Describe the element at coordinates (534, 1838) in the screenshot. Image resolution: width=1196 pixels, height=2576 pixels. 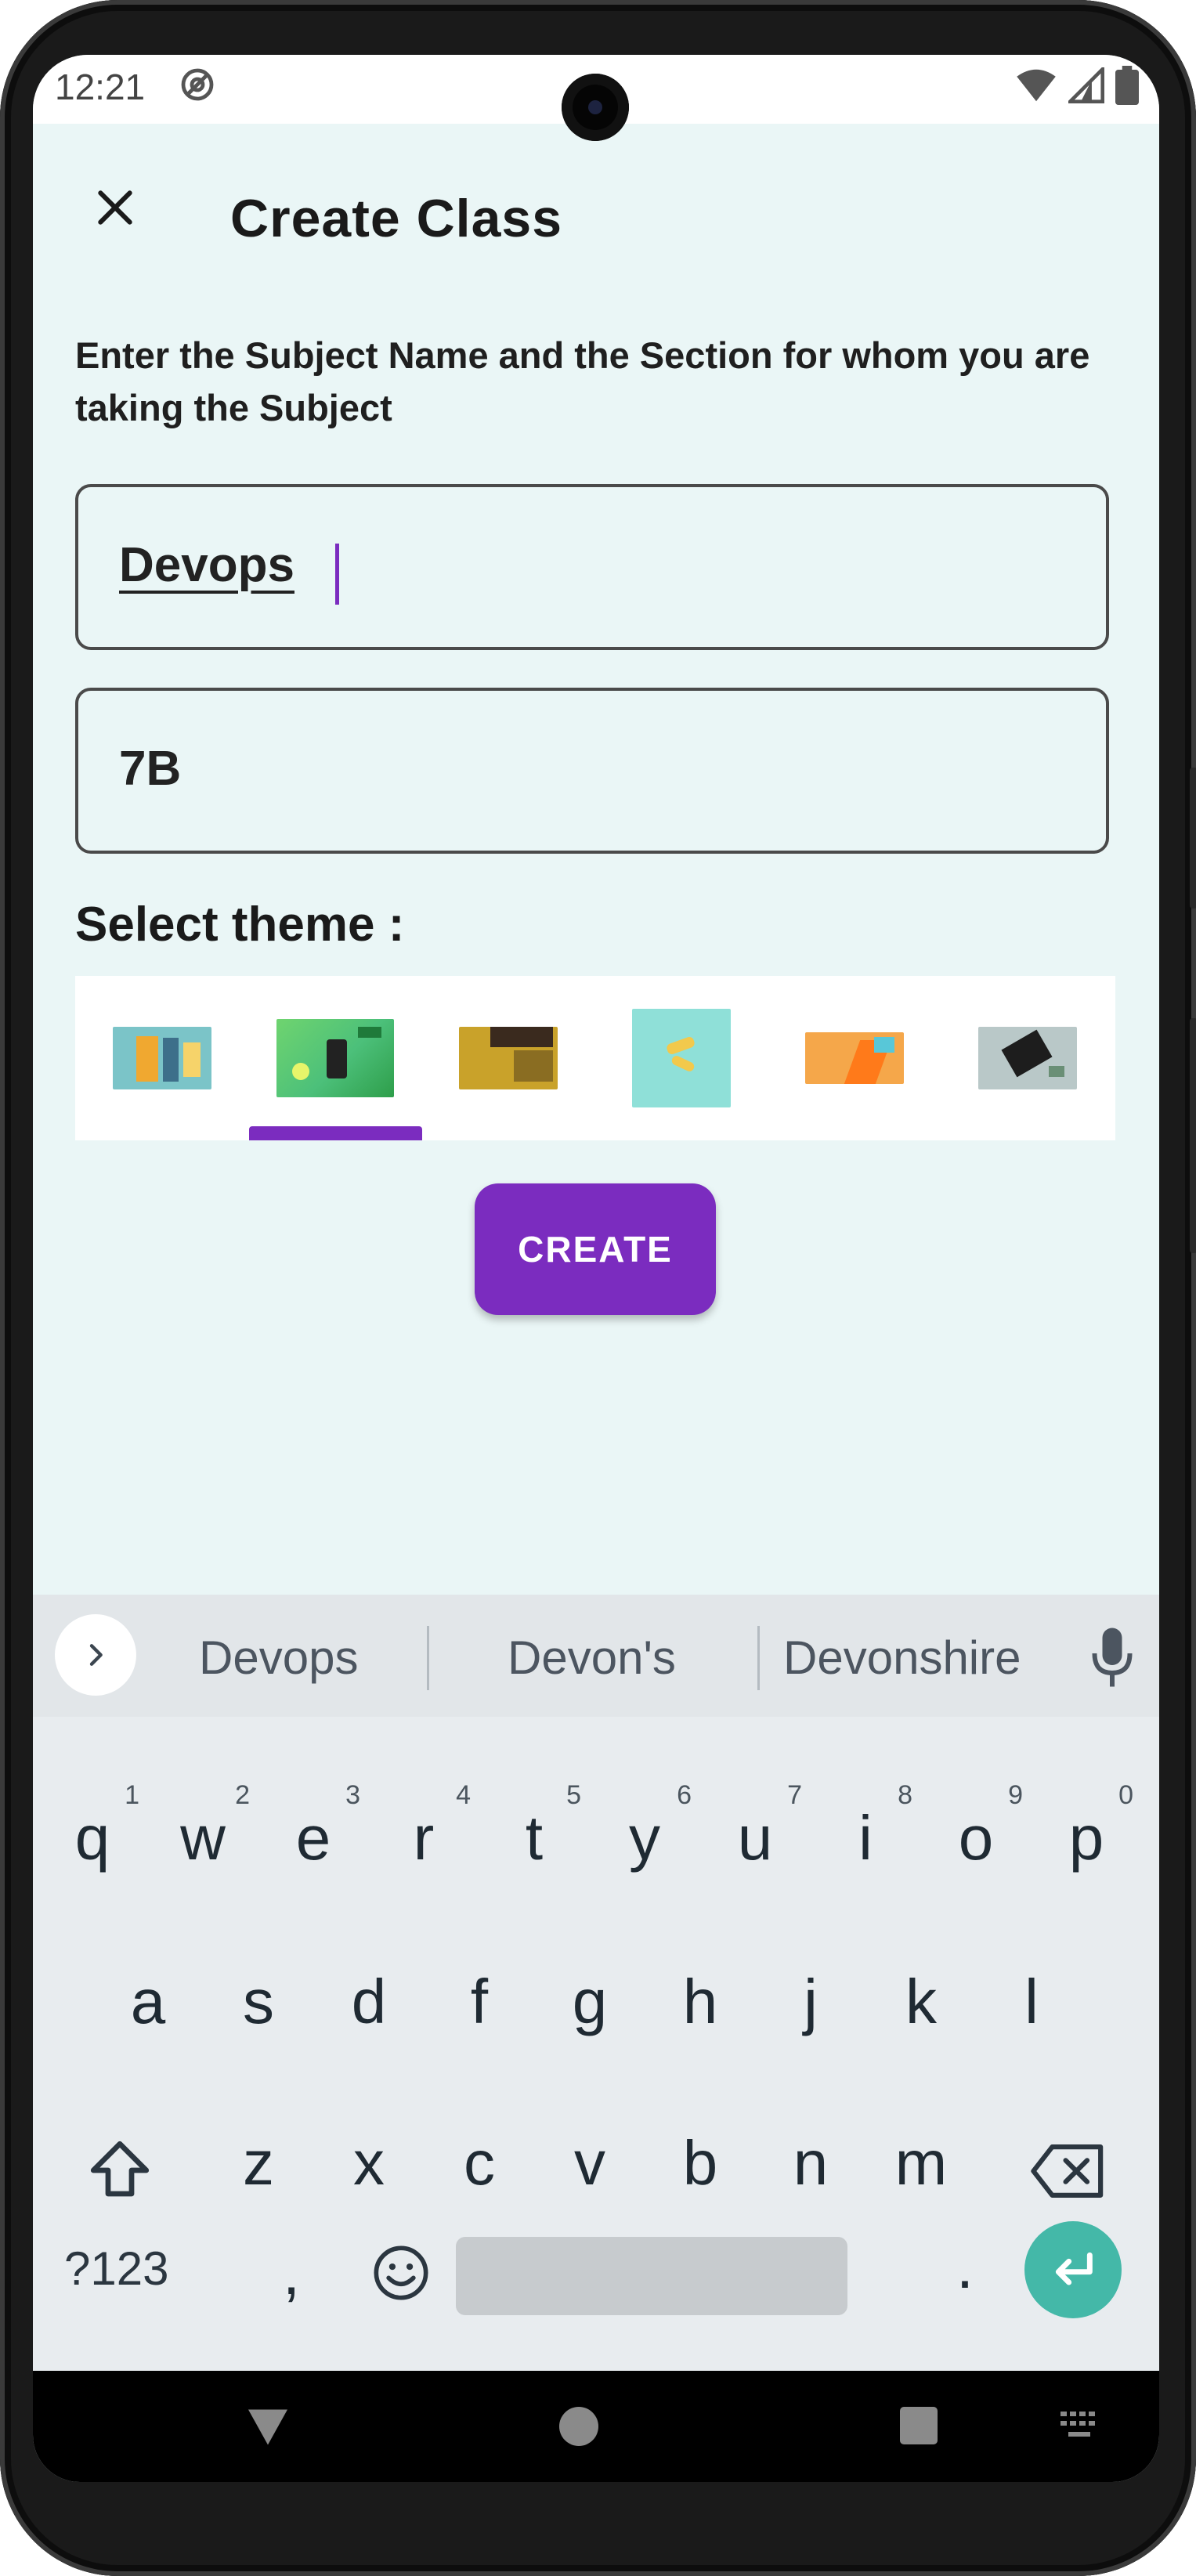
I see `key-label: t` at that location.